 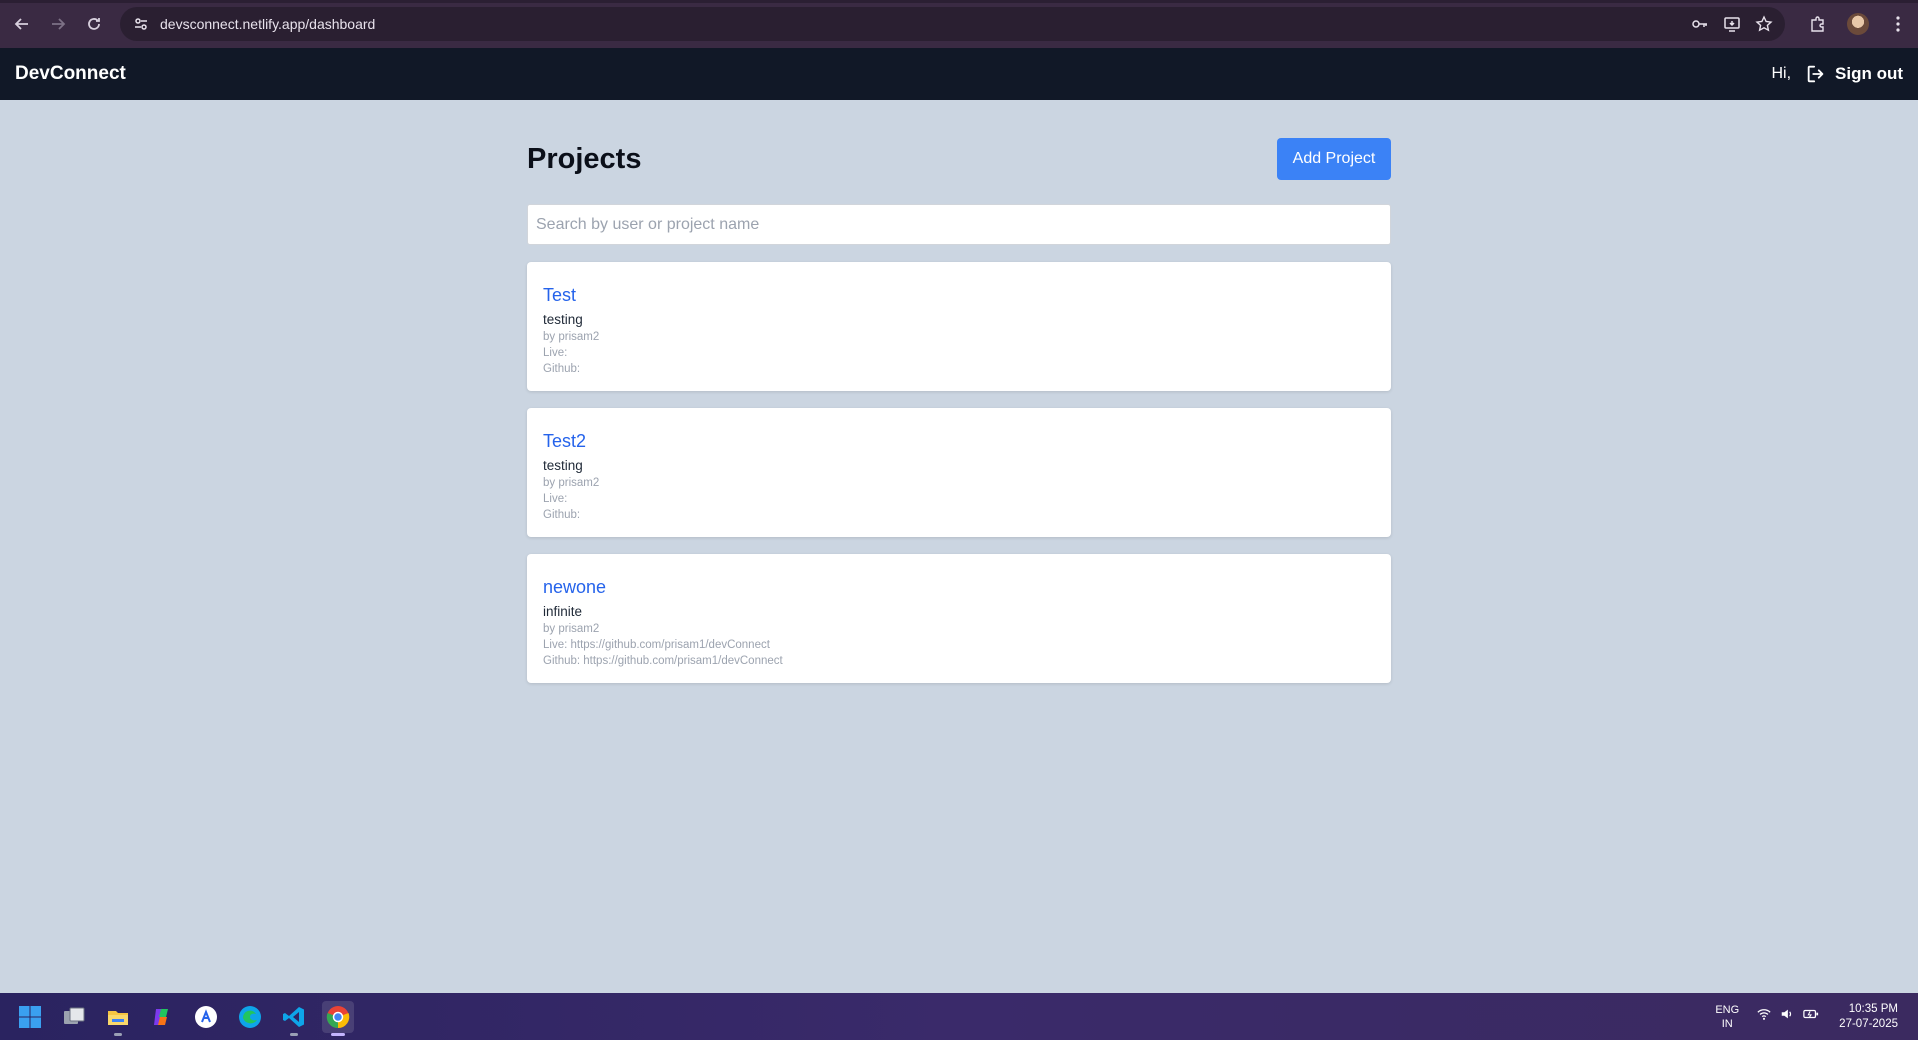 What do you see at coordinates (959, 1) in the screenshot?
I see `tab-strip` at bounding box center [959, 1].